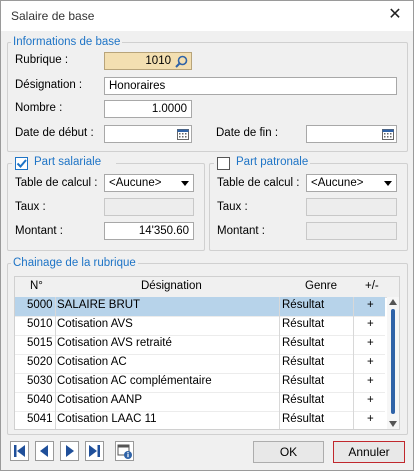 The width and height of the screenshot is (414, 471). I want to click on next-record-icon, so click(69, 451).